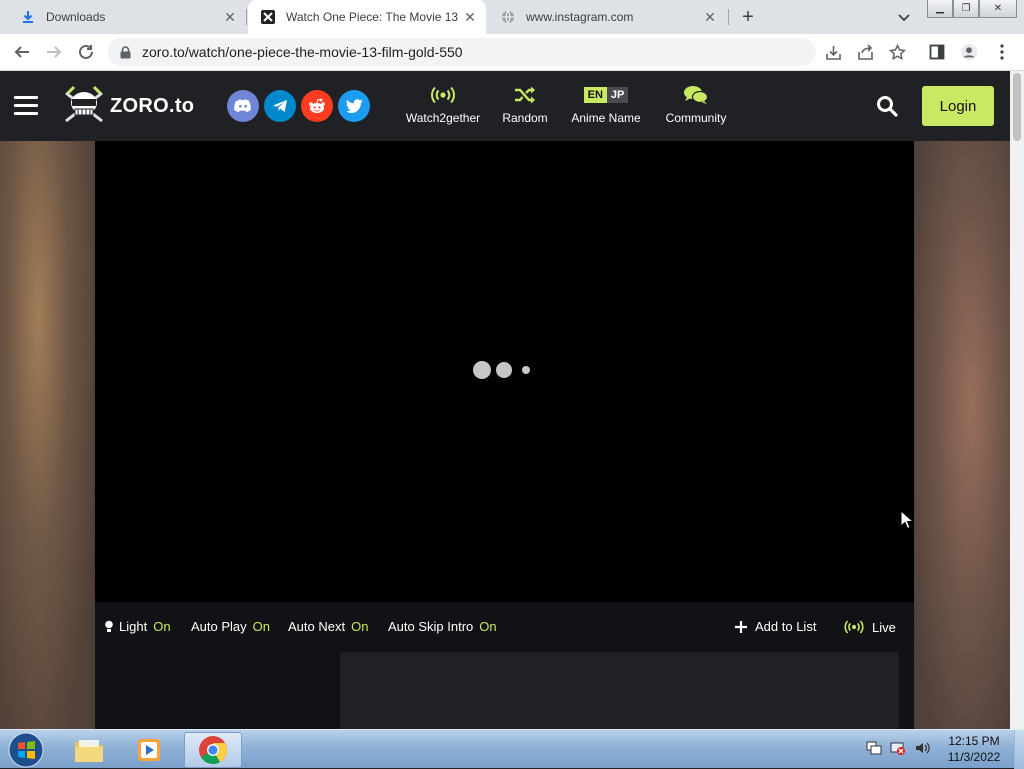 This screenshot has height=769, width=1024. Describe the element at coordinates (974, 749) in the screenshot. I see `system-clock: 12:15 PM 11/3/2022` at that location.